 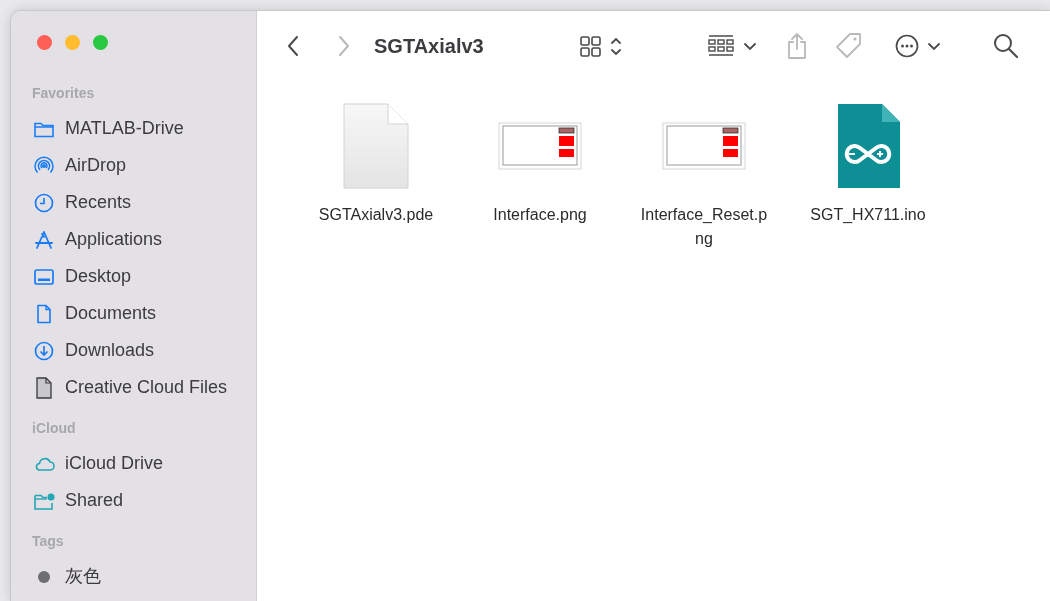 What do you see at coordinates (133, 463) in the screenshot?
I see `sidebar-item: iCloud Drive` at bounding box center [133, 463].